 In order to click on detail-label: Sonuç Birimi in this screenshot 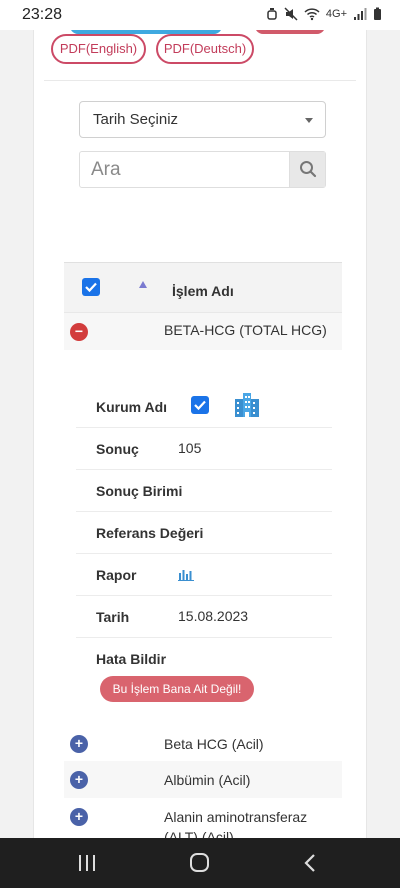, I will do `click(139, 491)`.